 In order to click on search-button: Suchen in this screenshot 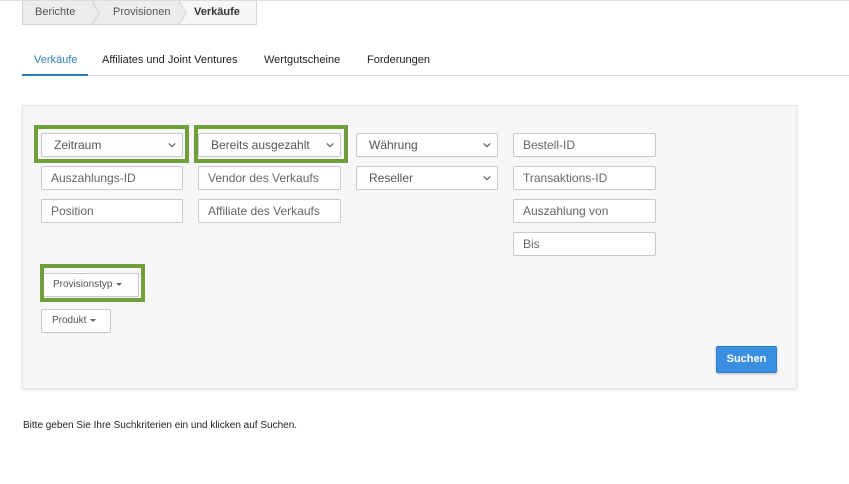, I will do `click(746, 359)`.